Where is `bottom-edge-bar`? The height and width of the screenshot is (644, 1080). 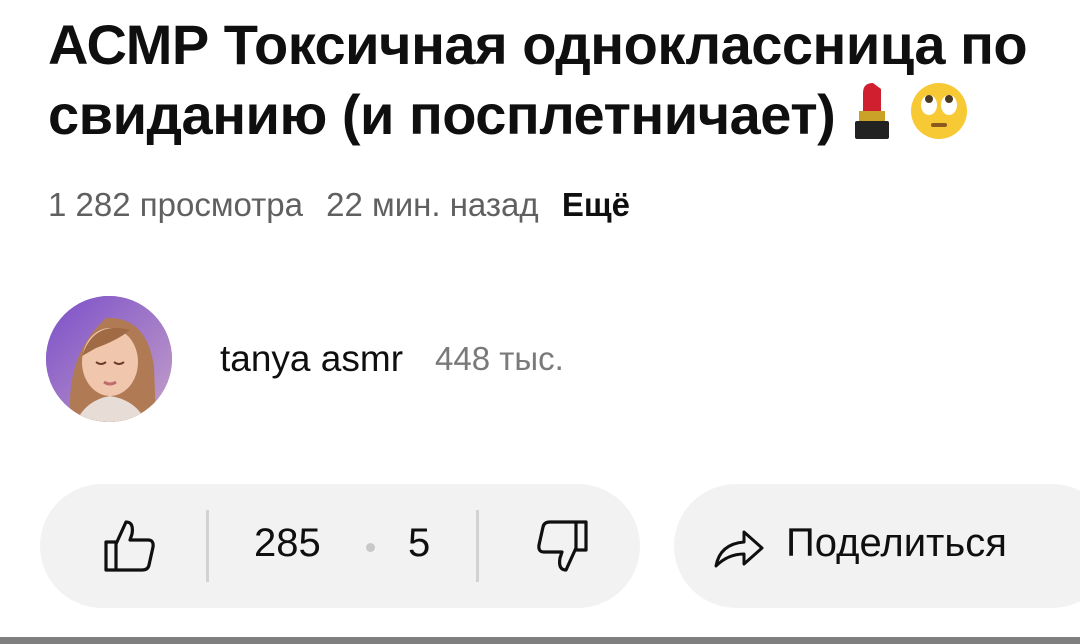 bottom-edge-bar is located at coordinates (540, 640).